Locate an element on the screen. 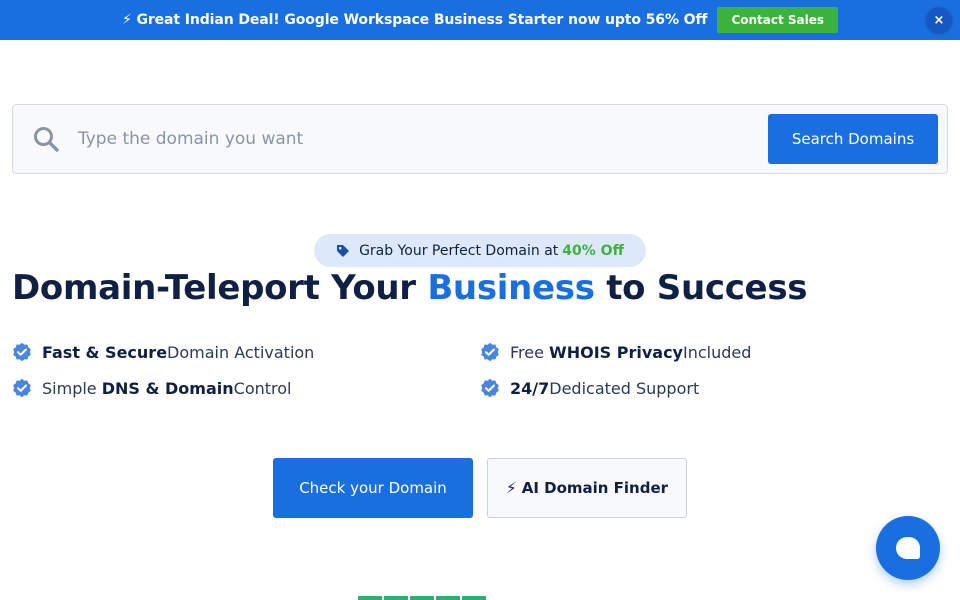  feature-prefix: Free is located at coordinates (527, 352).